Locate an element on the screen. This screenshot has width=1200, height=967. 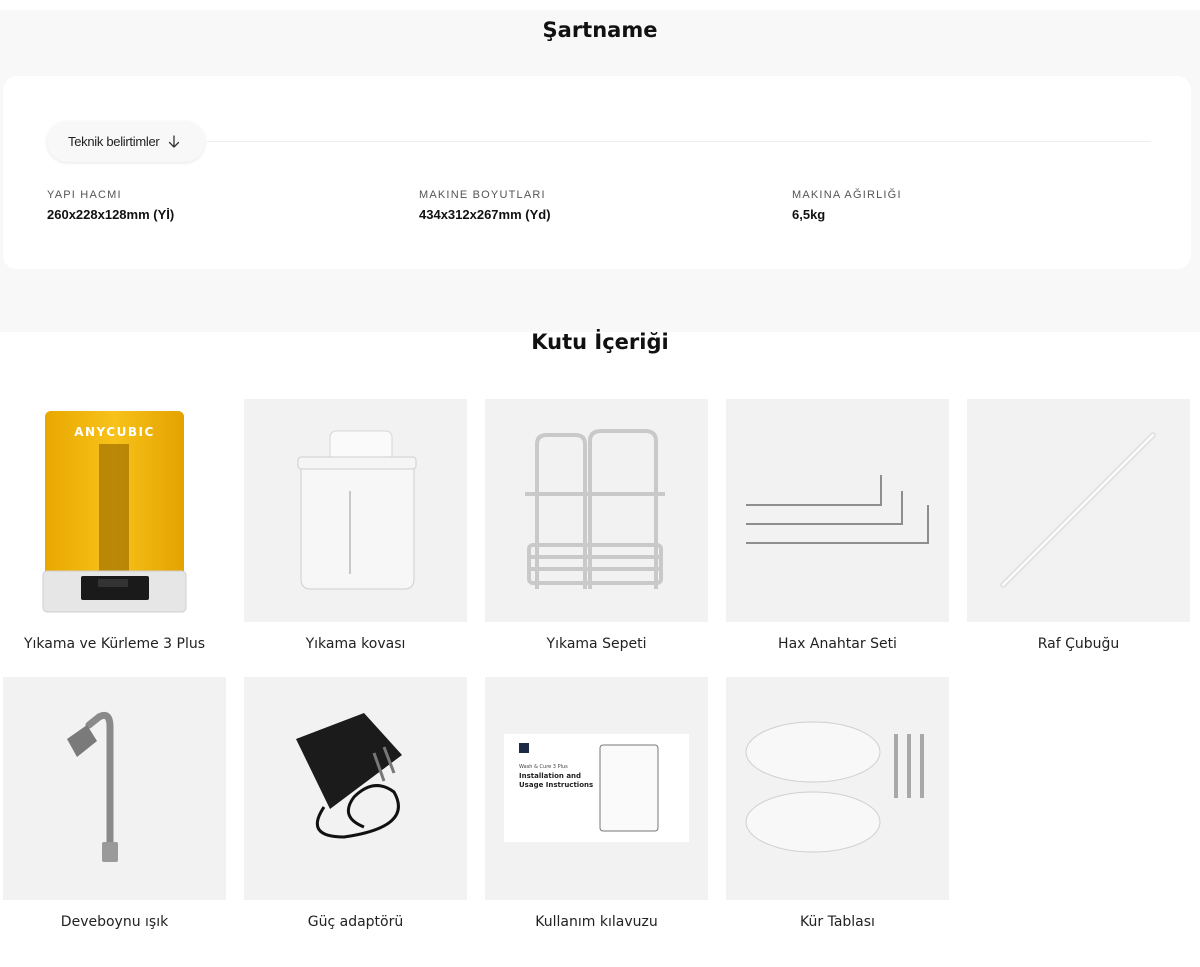
box-item-wash-cure-machine: ANYCUBIC Yıkama ve Kürleme 3 Plus is located at coordinates (114, 525).